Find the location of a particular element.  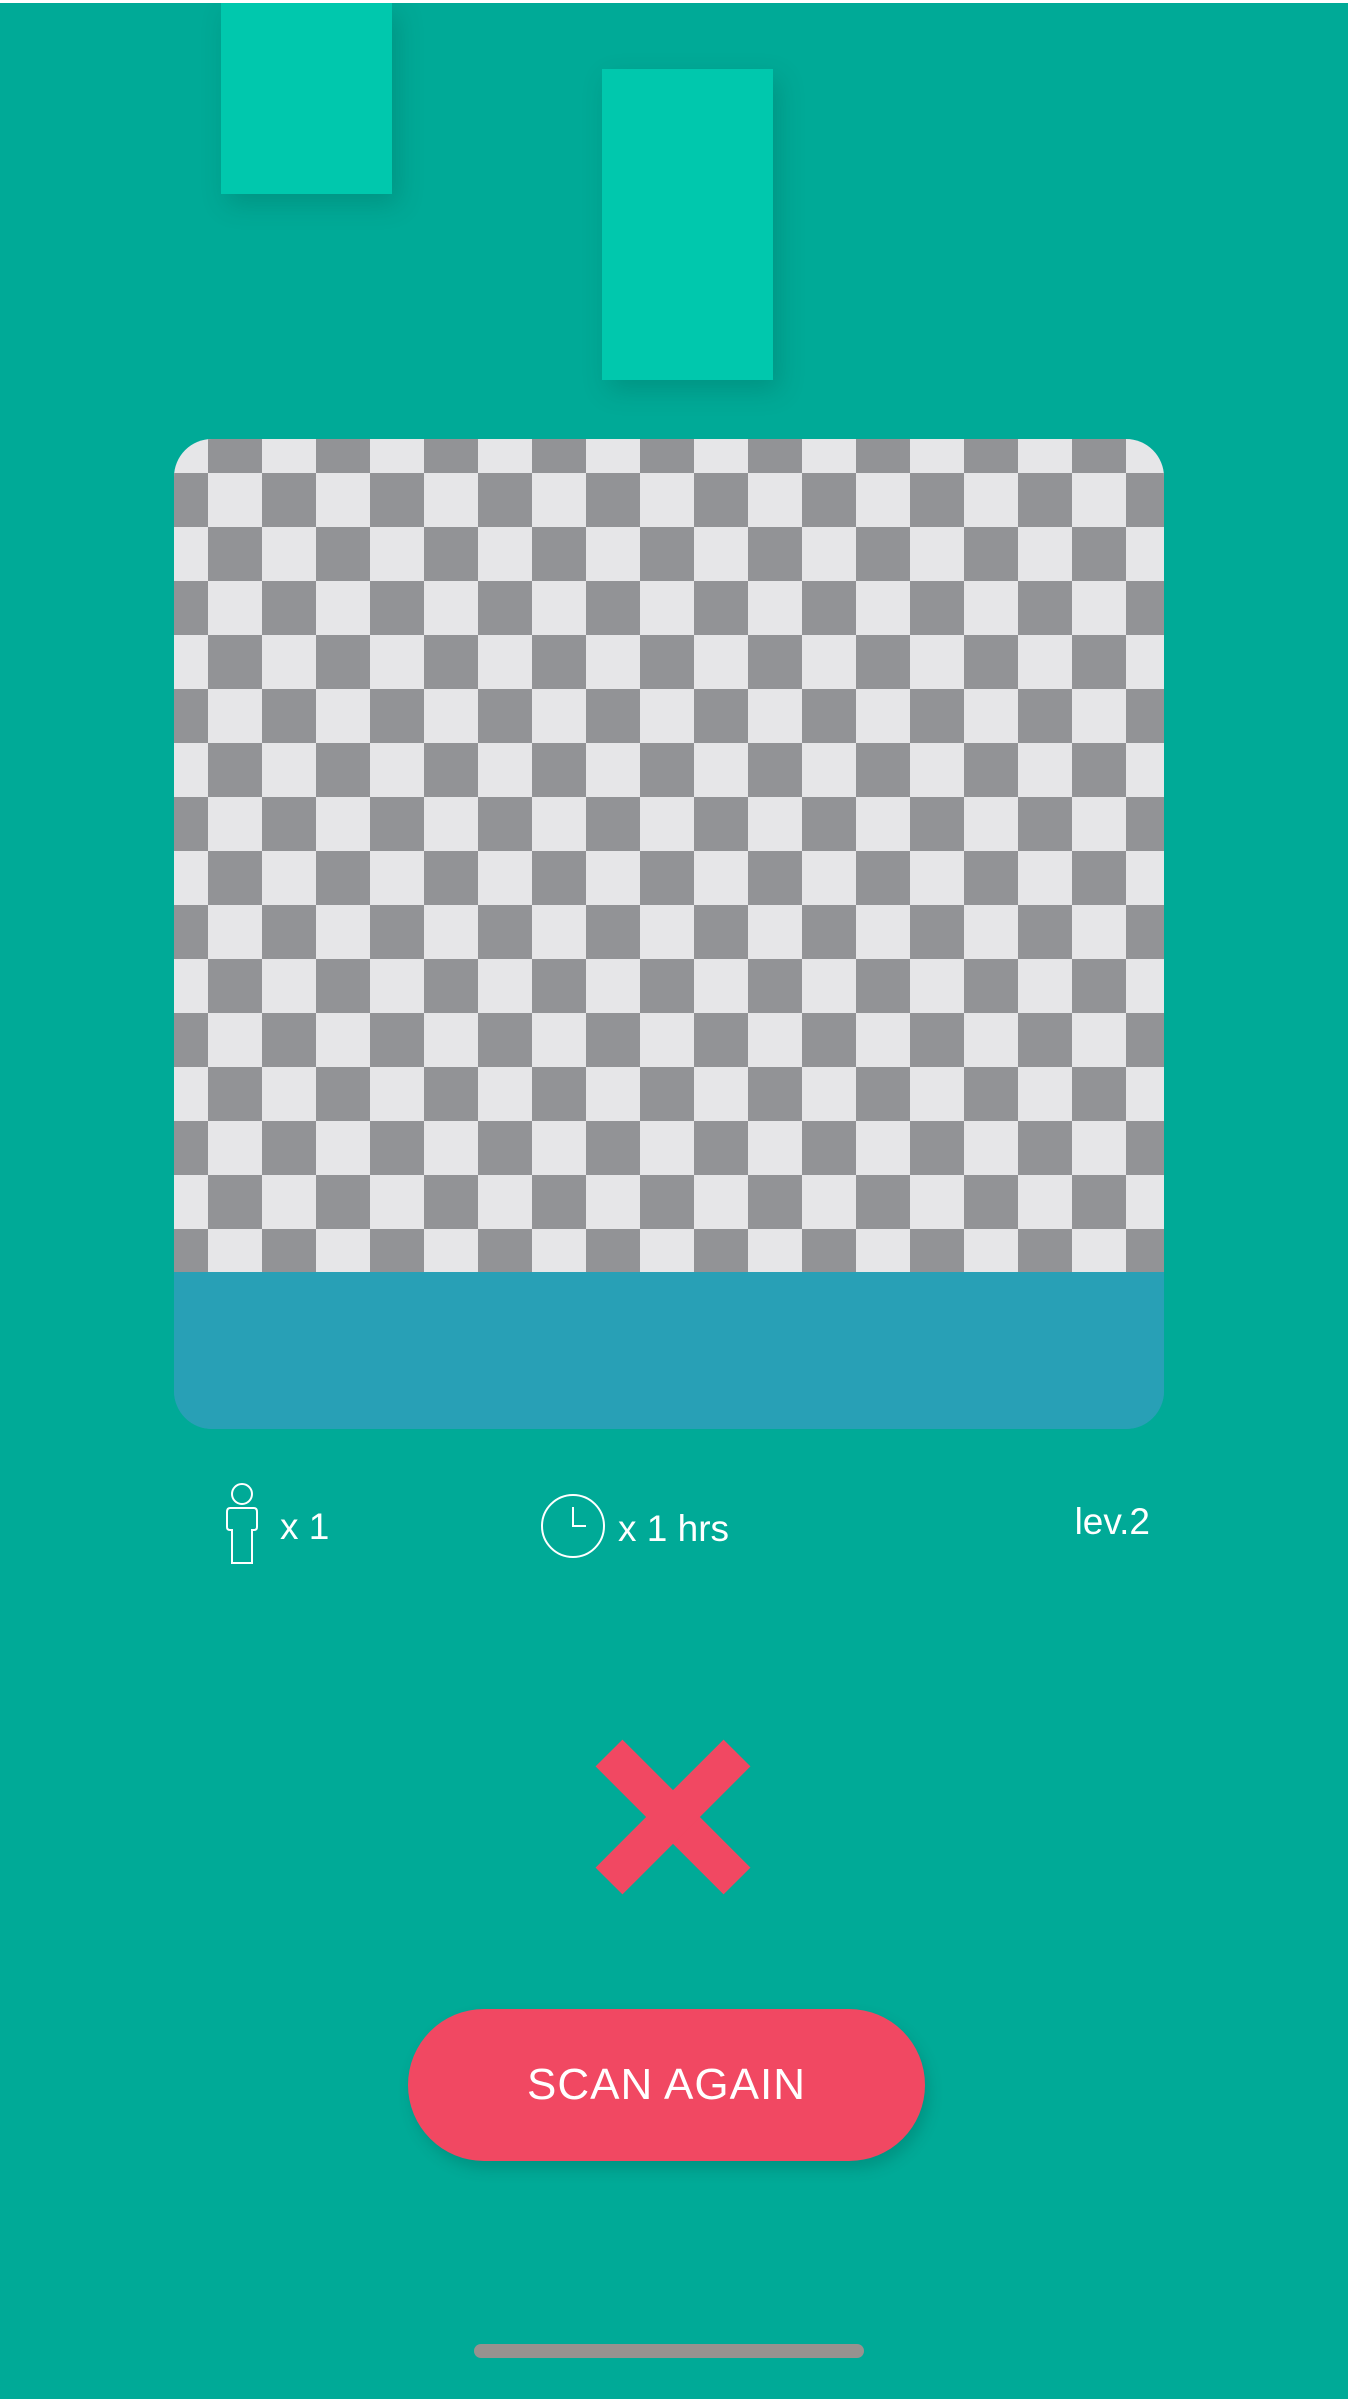

person-icon is located at coordinates (242, 1526).